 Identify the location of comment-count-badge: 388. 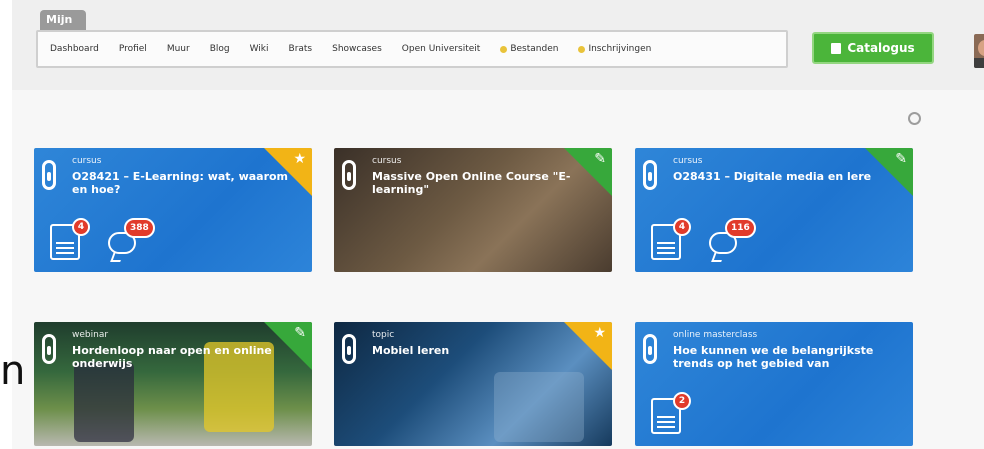
(139, 228).